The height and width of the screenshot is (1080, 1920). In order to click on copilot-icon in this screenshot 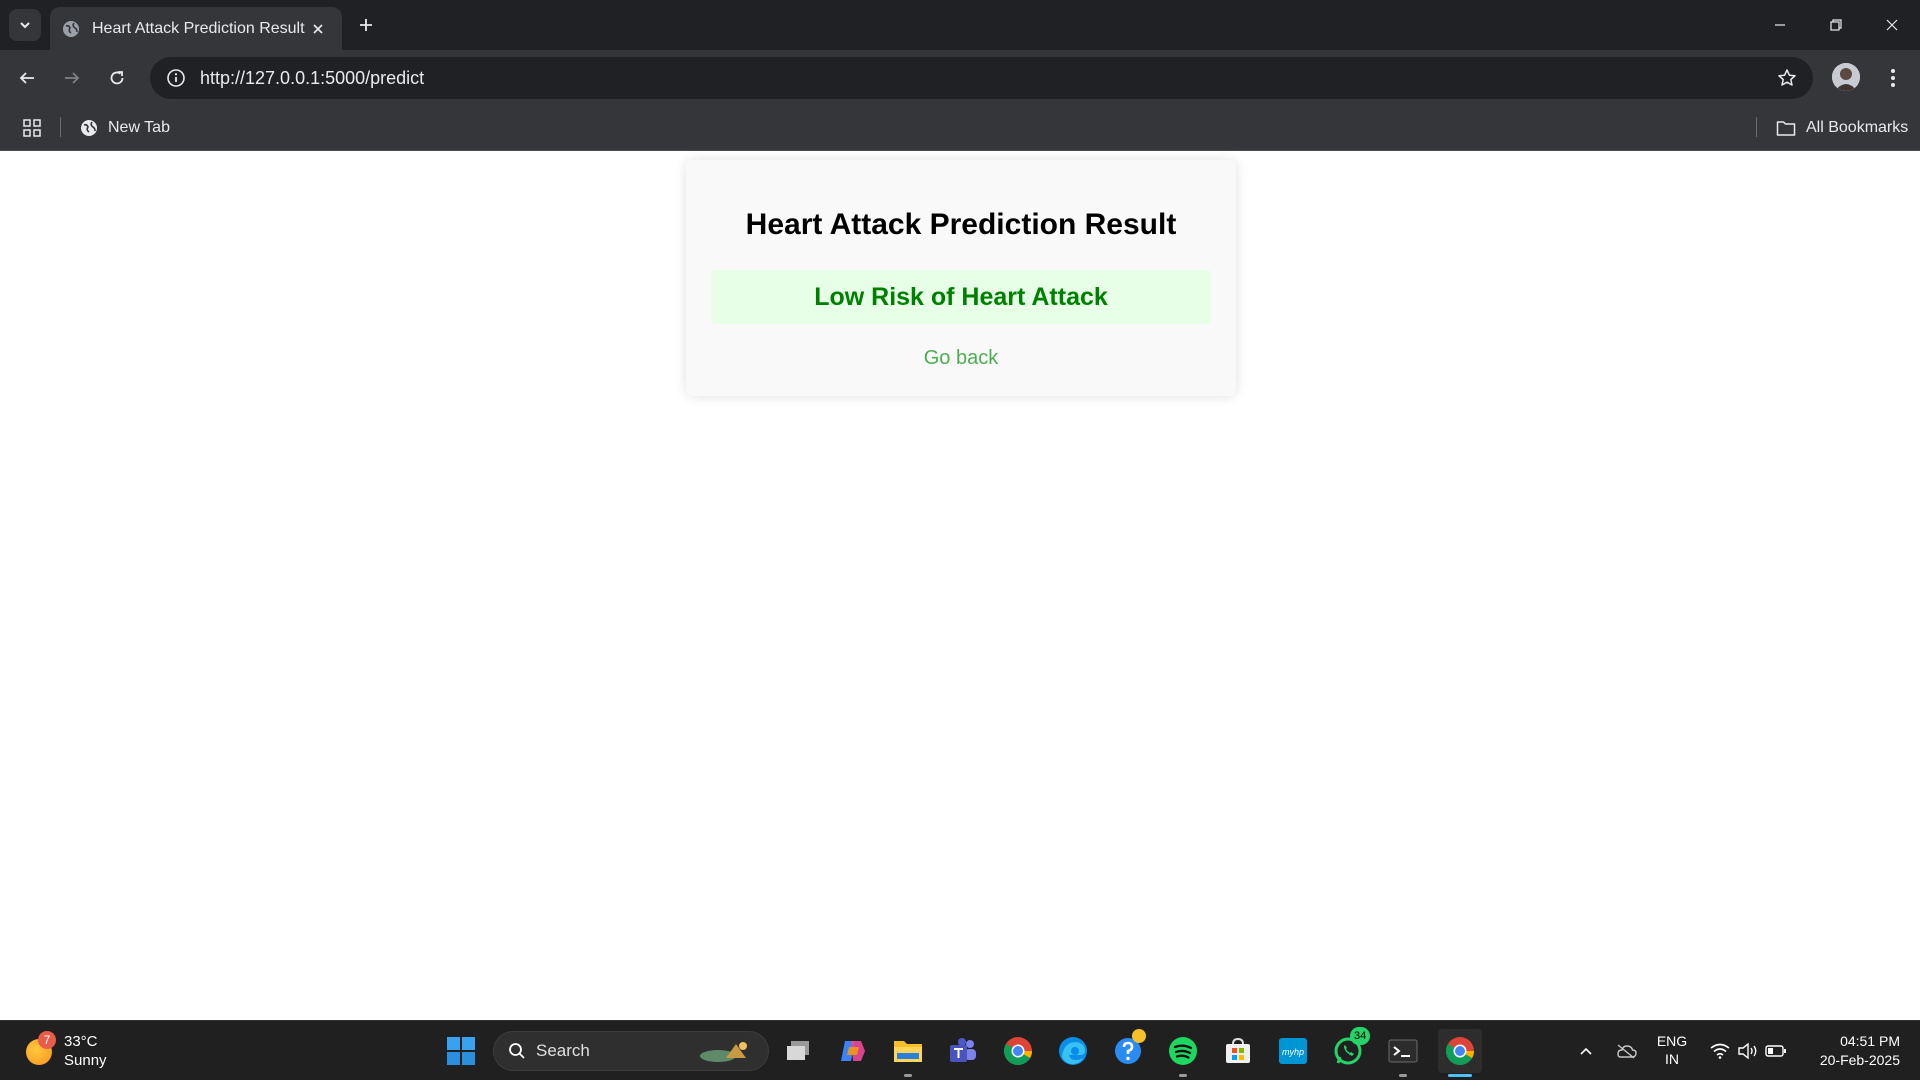, I will do `click(853, 1051)`.